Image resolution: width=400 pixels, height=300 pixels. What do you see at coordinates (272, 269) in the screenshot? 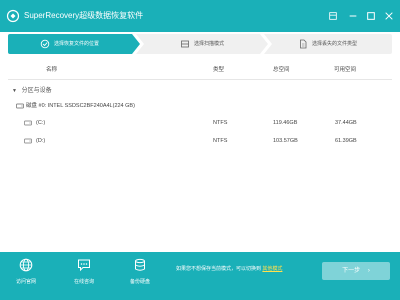
I see `other-mode-link: 其他模式` at bounding box center [272, 269].